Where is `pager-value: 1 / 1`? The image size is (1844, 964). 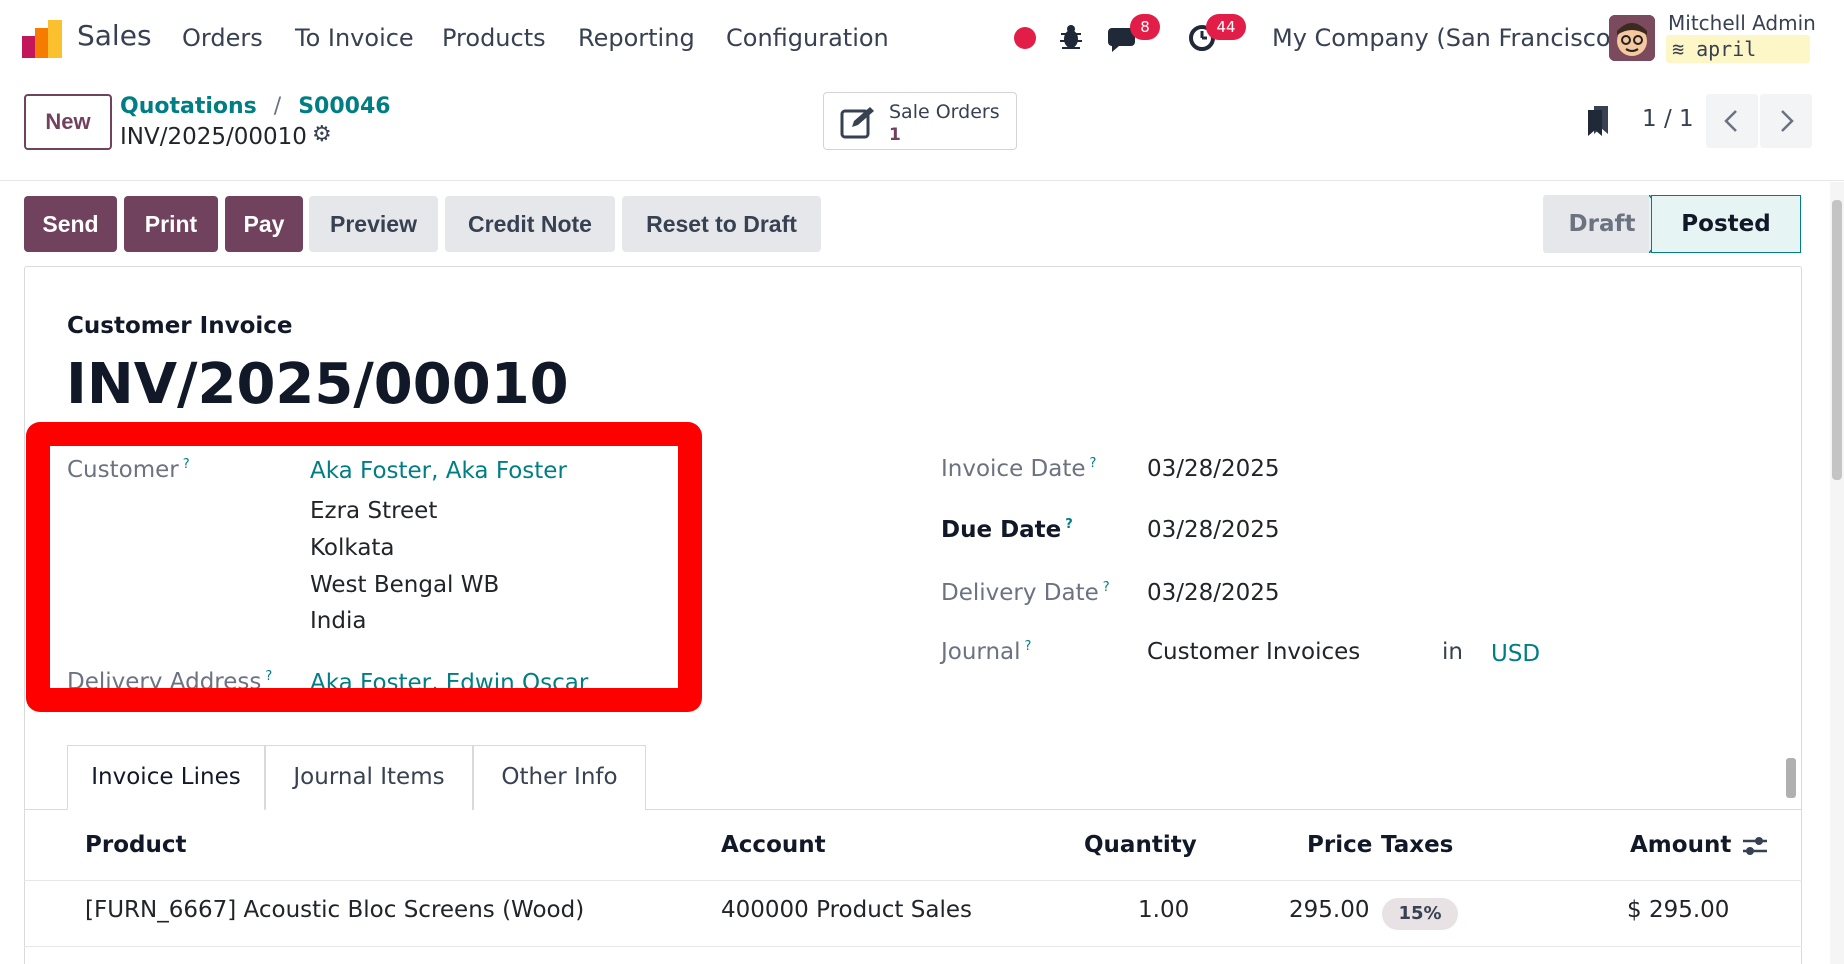
pager-value: 1 / 1 is located at coordinates (1668, 119).